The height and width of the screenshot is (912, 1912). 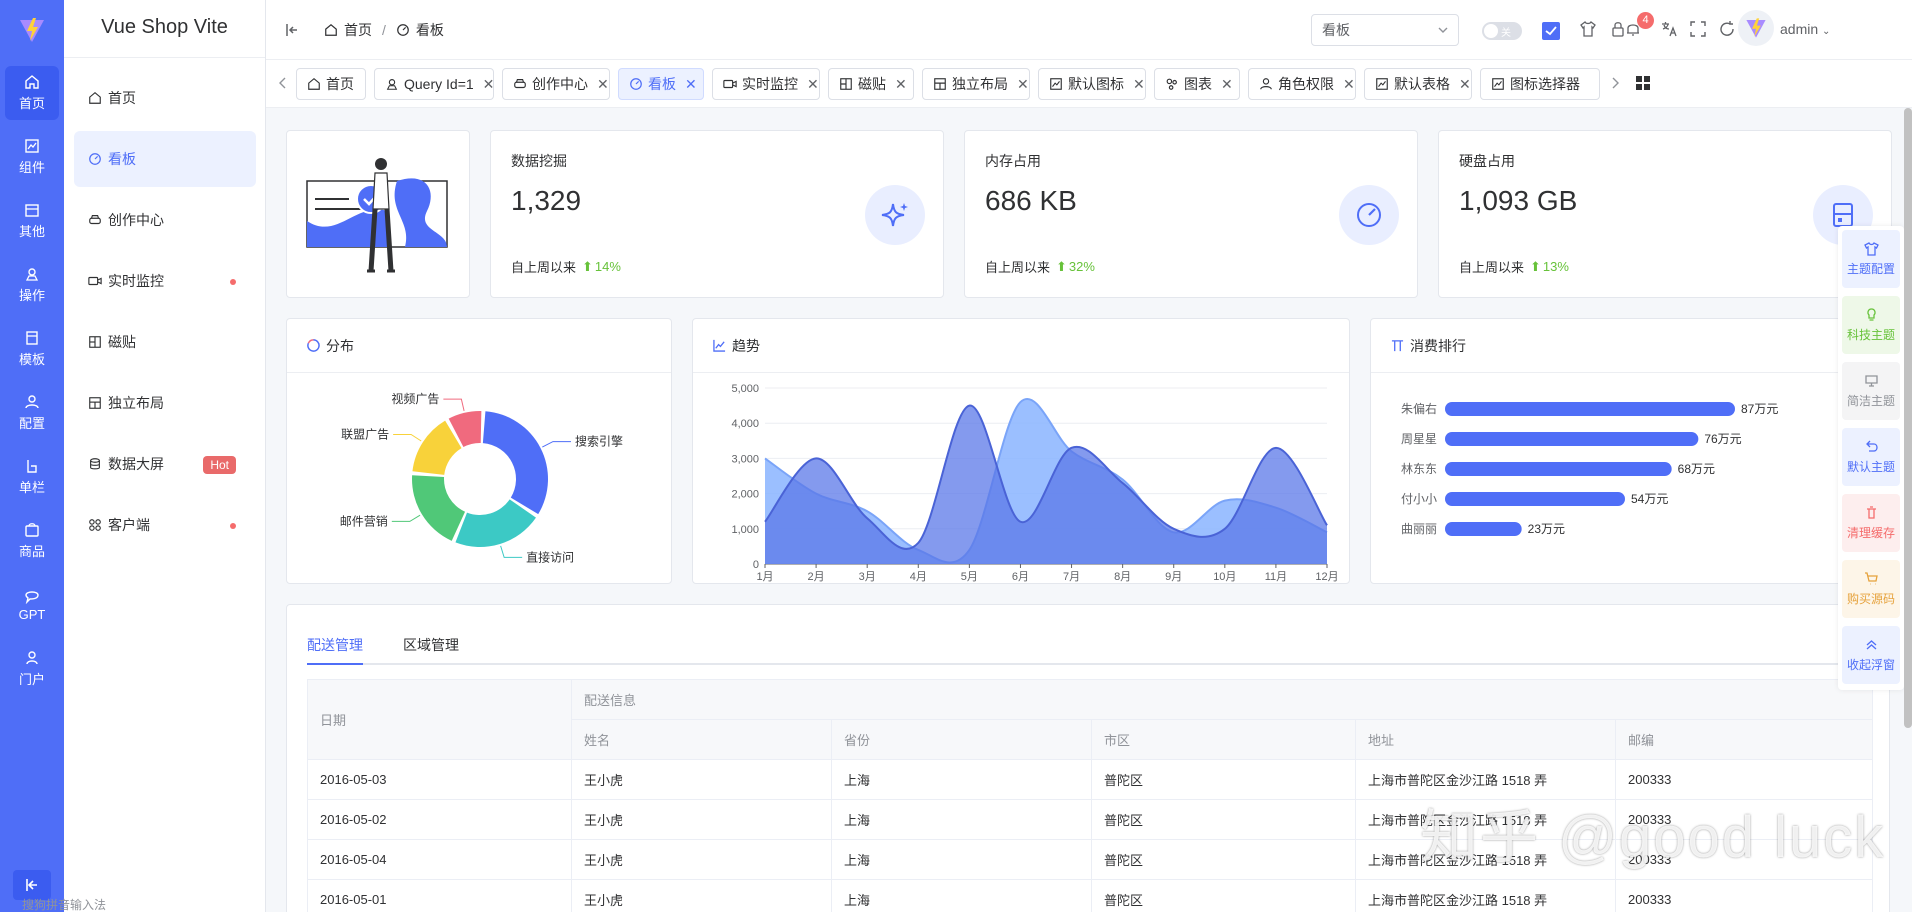 What do you see at coordinates (1418, 84) in the screenshot?
I see `tab-default-table: 默认表格 ✕` at bounding box center [1418, 84].